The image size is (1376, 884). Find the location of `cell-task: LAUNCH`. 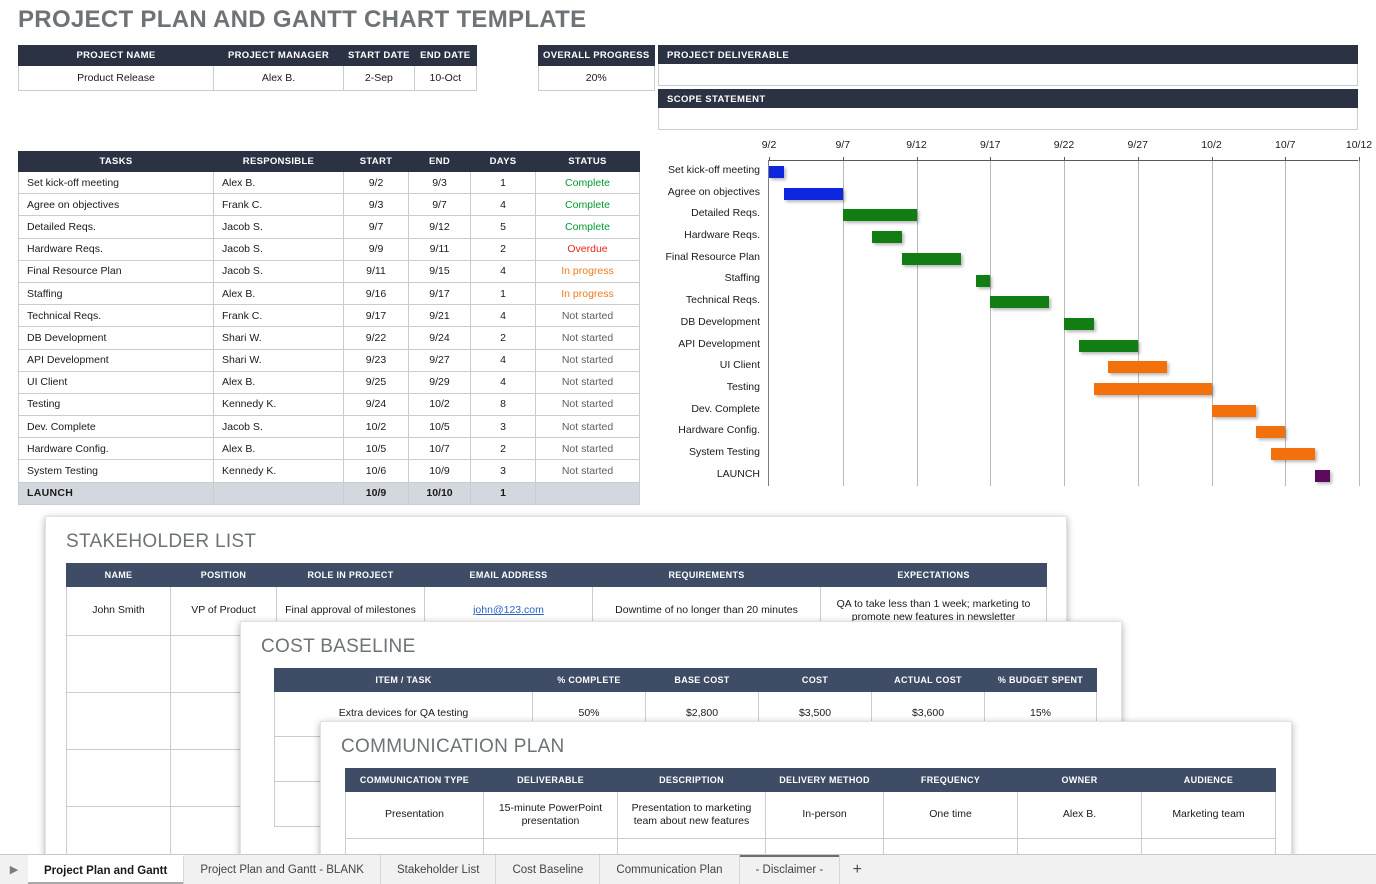

cell-task: LAUNCH is located at coordinates (116, 493).